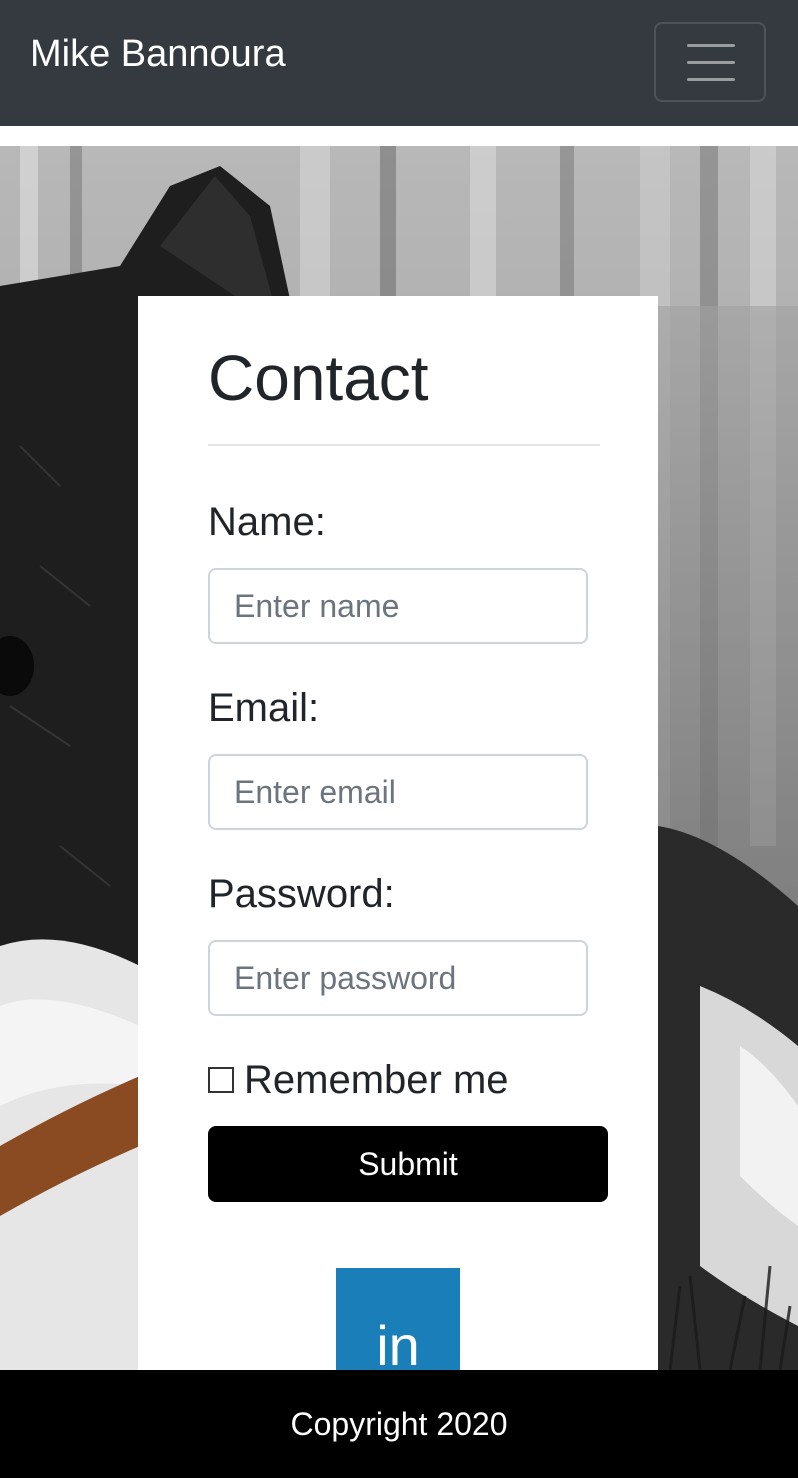 This screenshot has width=798, height=1478. What do you see at coordinates (318, 378) in the screenshot?
I see `contact-title: Contact` at bounding box center [318, 378].